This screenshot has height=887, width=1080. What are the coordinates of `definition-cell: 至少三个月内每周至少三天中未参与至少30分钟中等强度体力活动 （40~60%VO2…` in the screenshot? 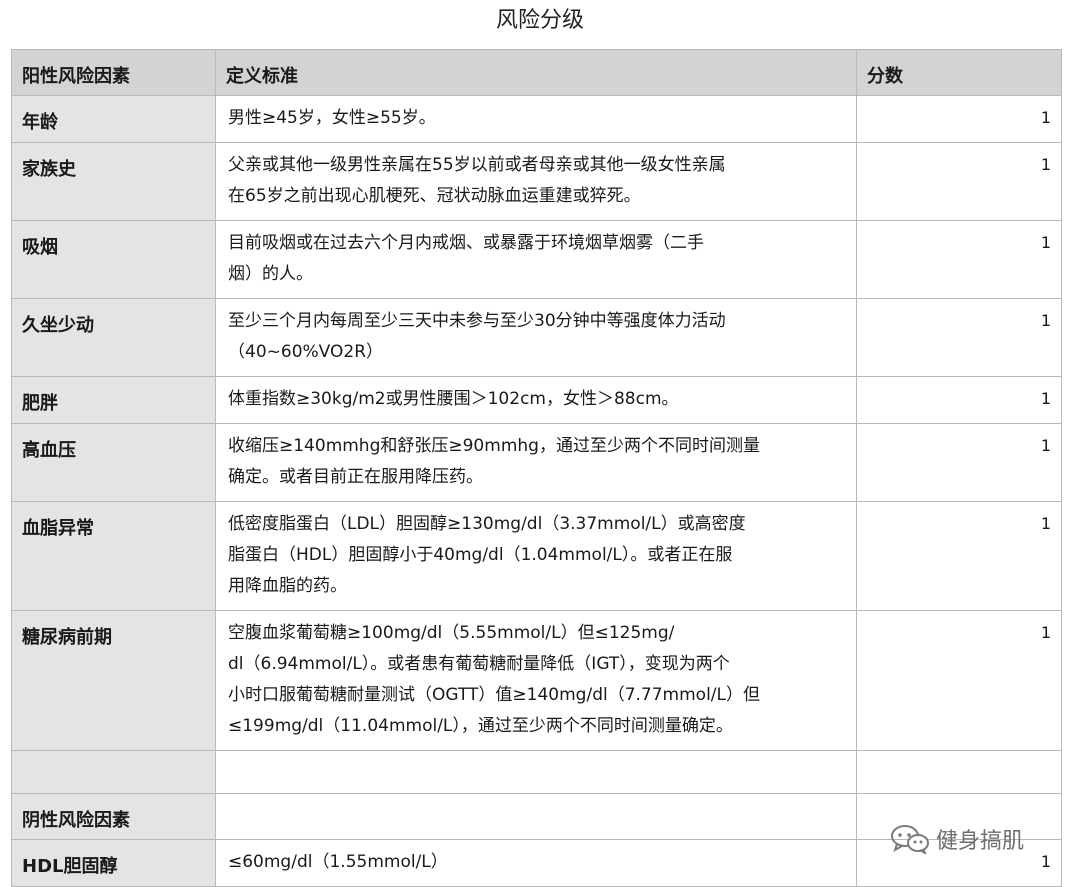 It's located at (536, 337).